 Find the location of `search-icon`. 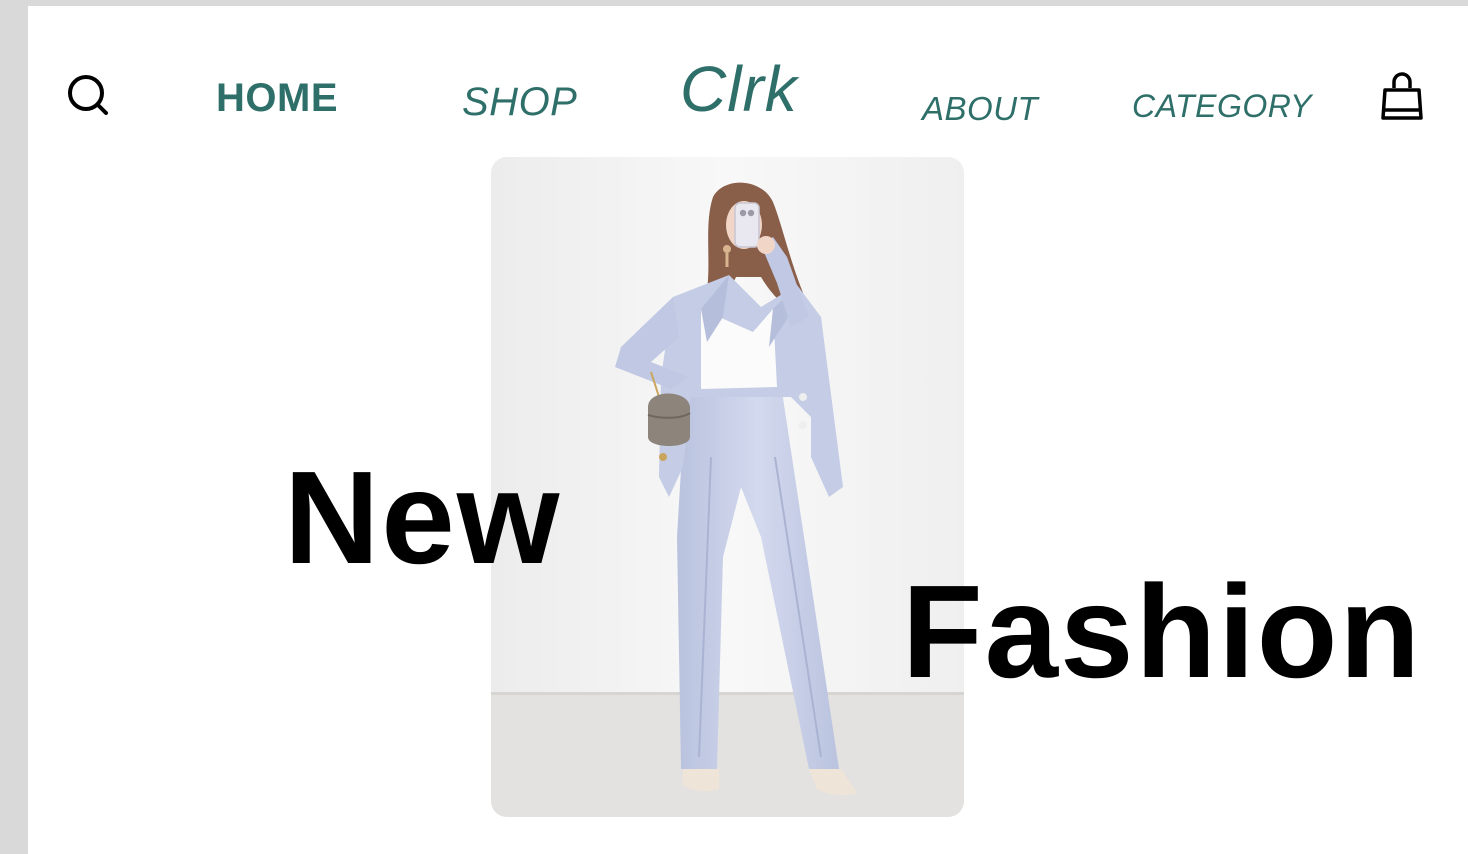

search-icon is located at coordinates (88, 95).